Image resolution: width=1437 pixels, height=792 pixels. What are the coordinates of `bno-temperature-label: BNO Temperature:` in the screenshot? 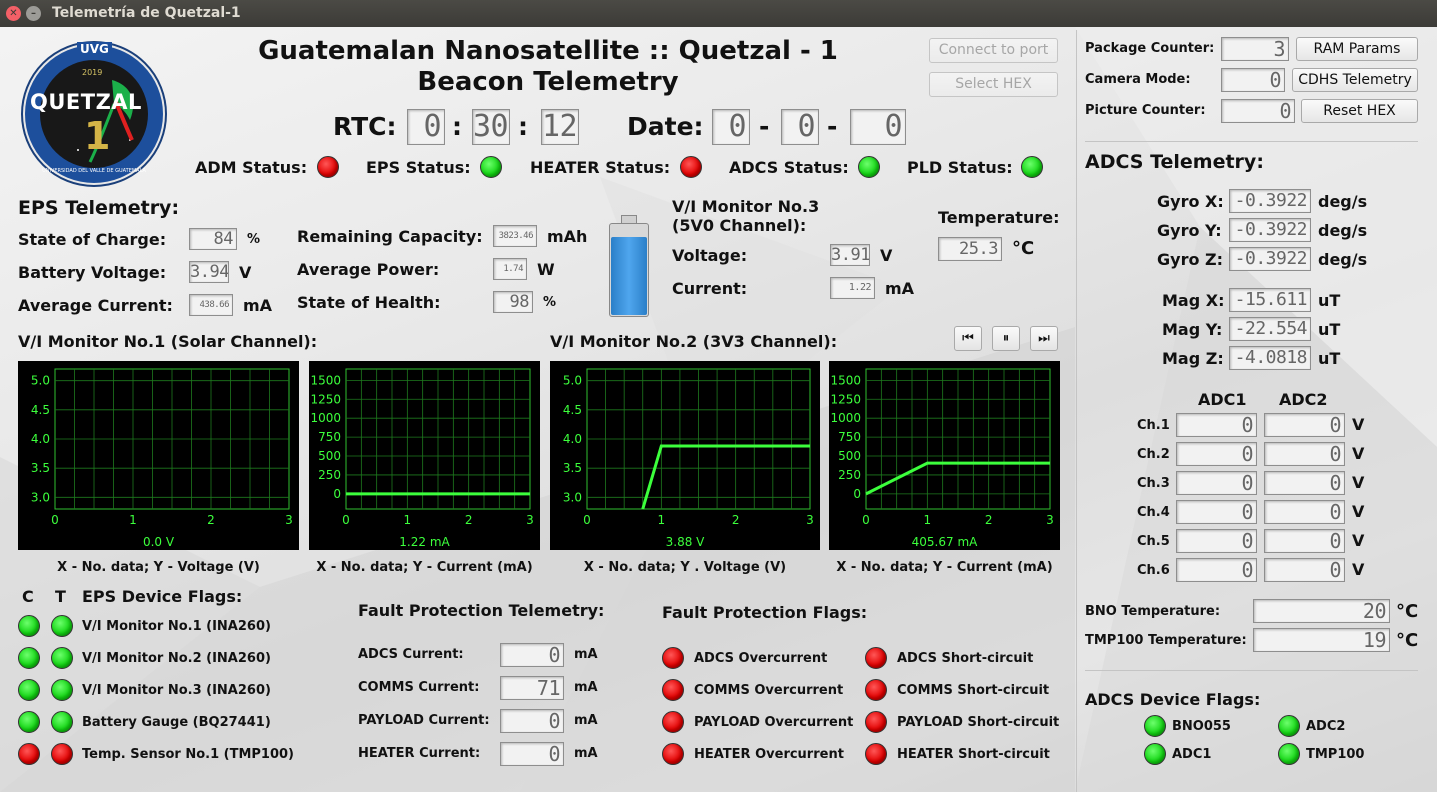 It's located at (1153, 611).